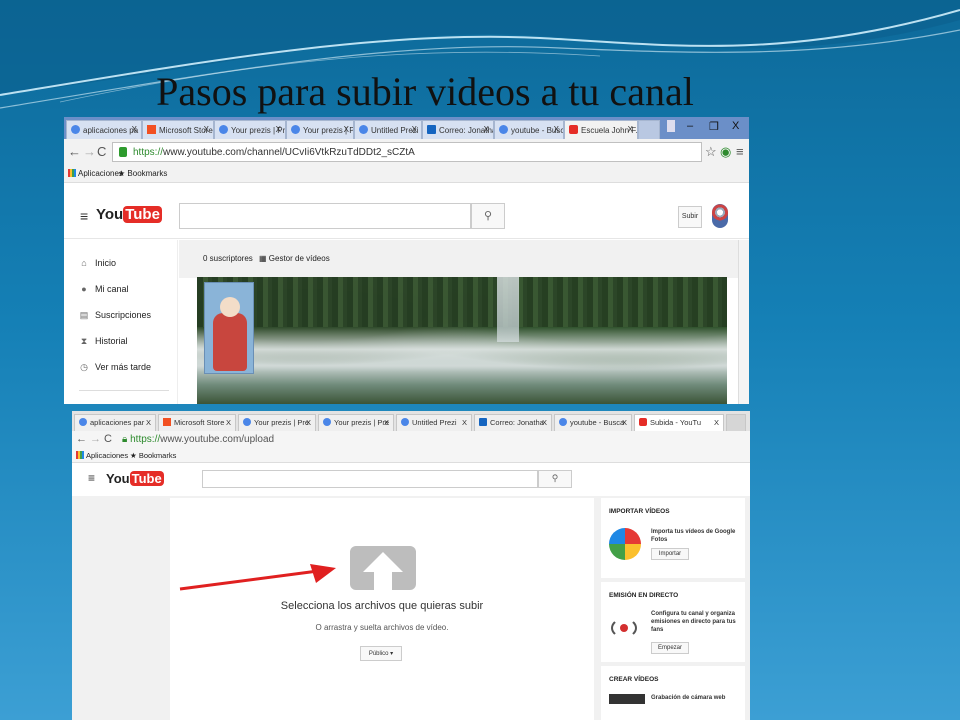 The image size is (960, 720). I want to click on browser-tab-active: Escuela John F. KX, so click(601, 129).